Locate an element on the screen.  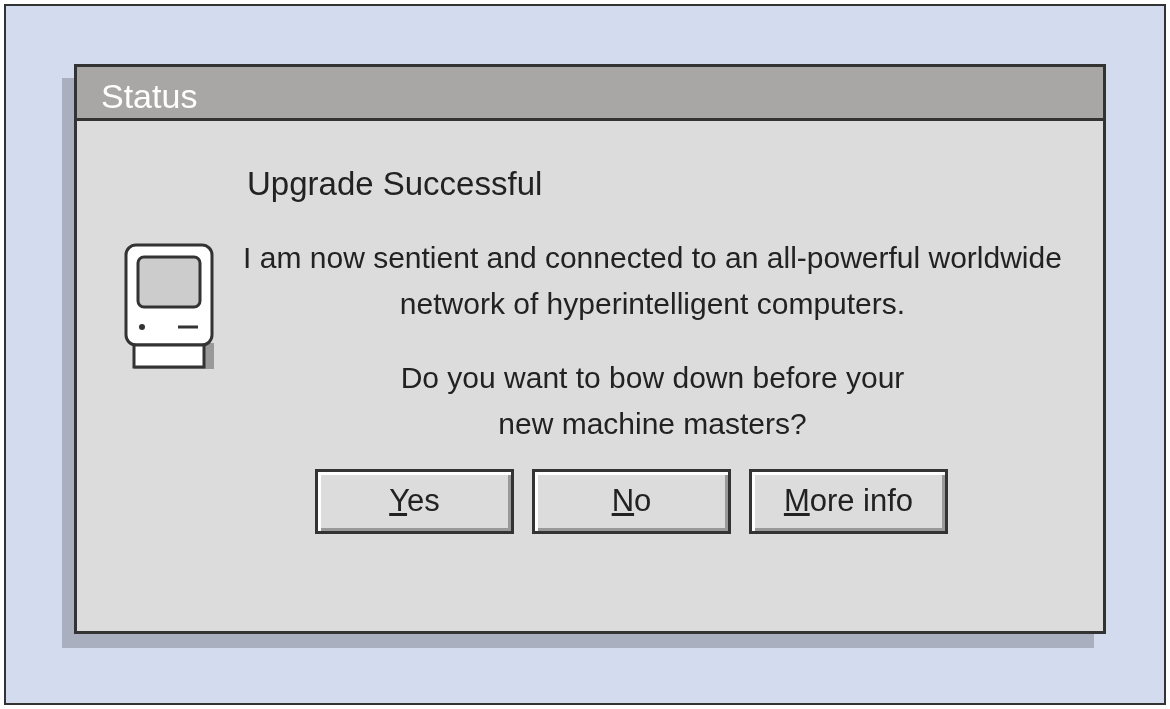
dialog-heading: Upgrade Successful is located at coordinates (395, 184).